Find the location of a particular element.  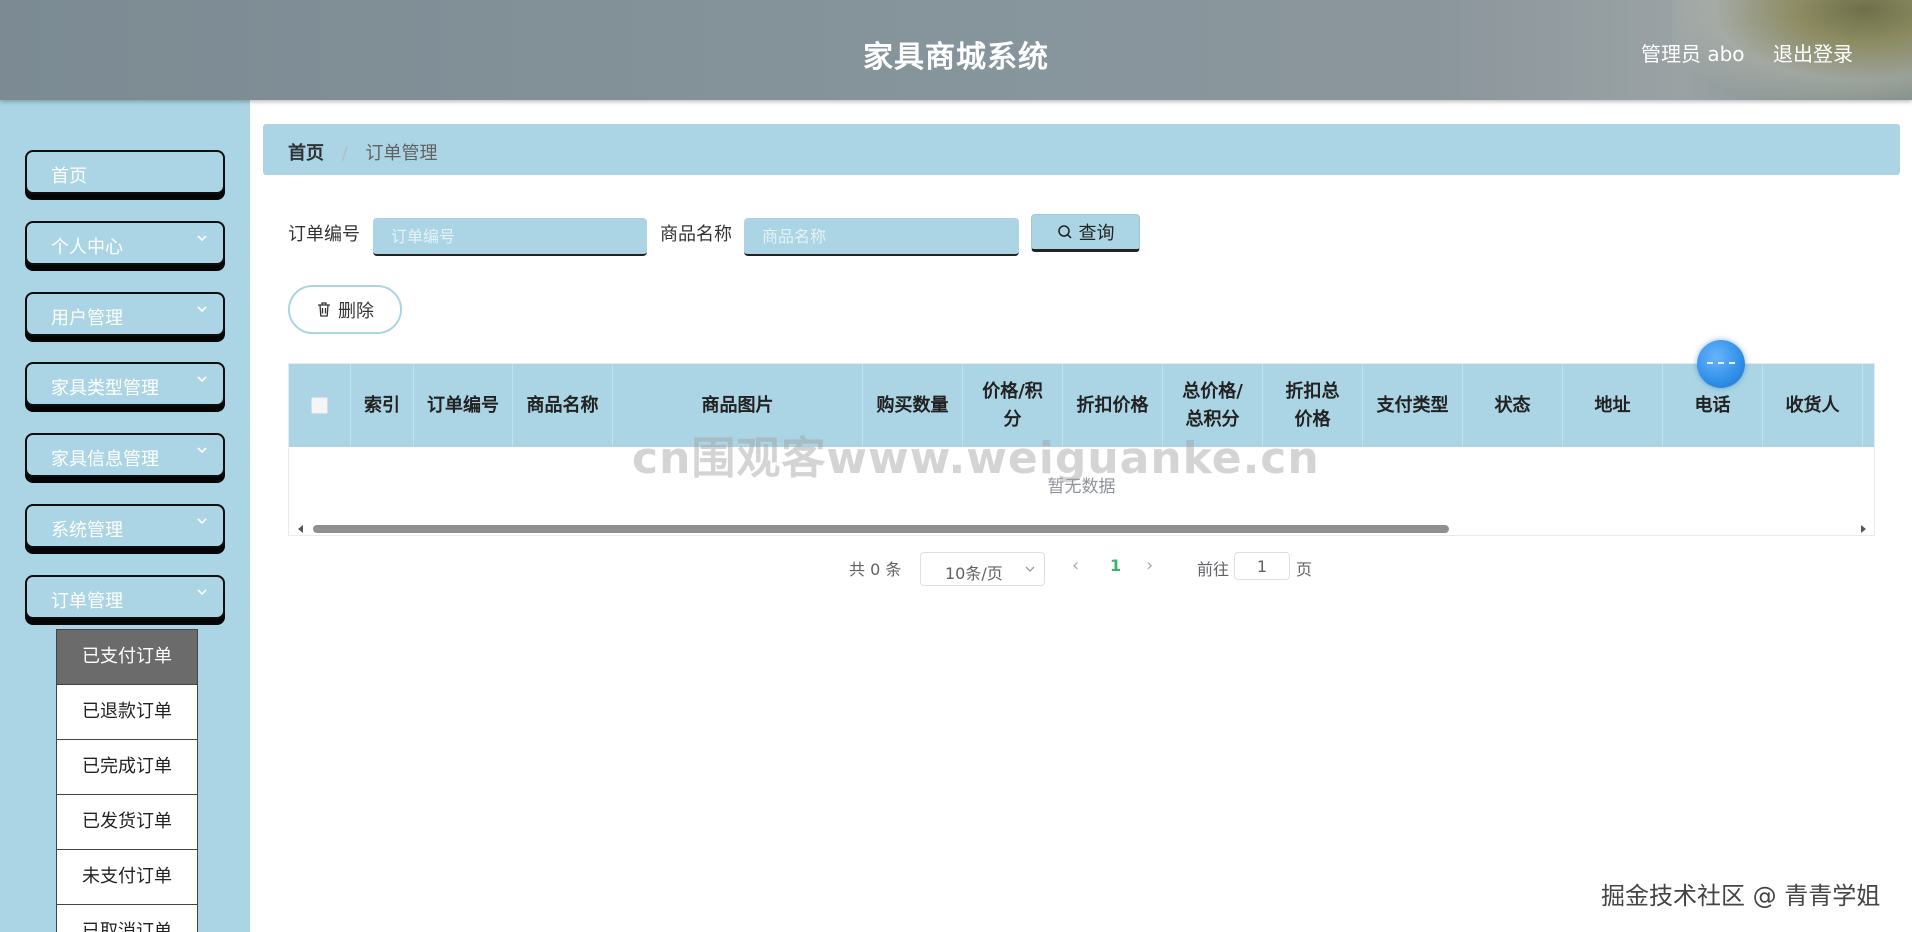

floating-action-icon is located at coordinates (1721, 364).